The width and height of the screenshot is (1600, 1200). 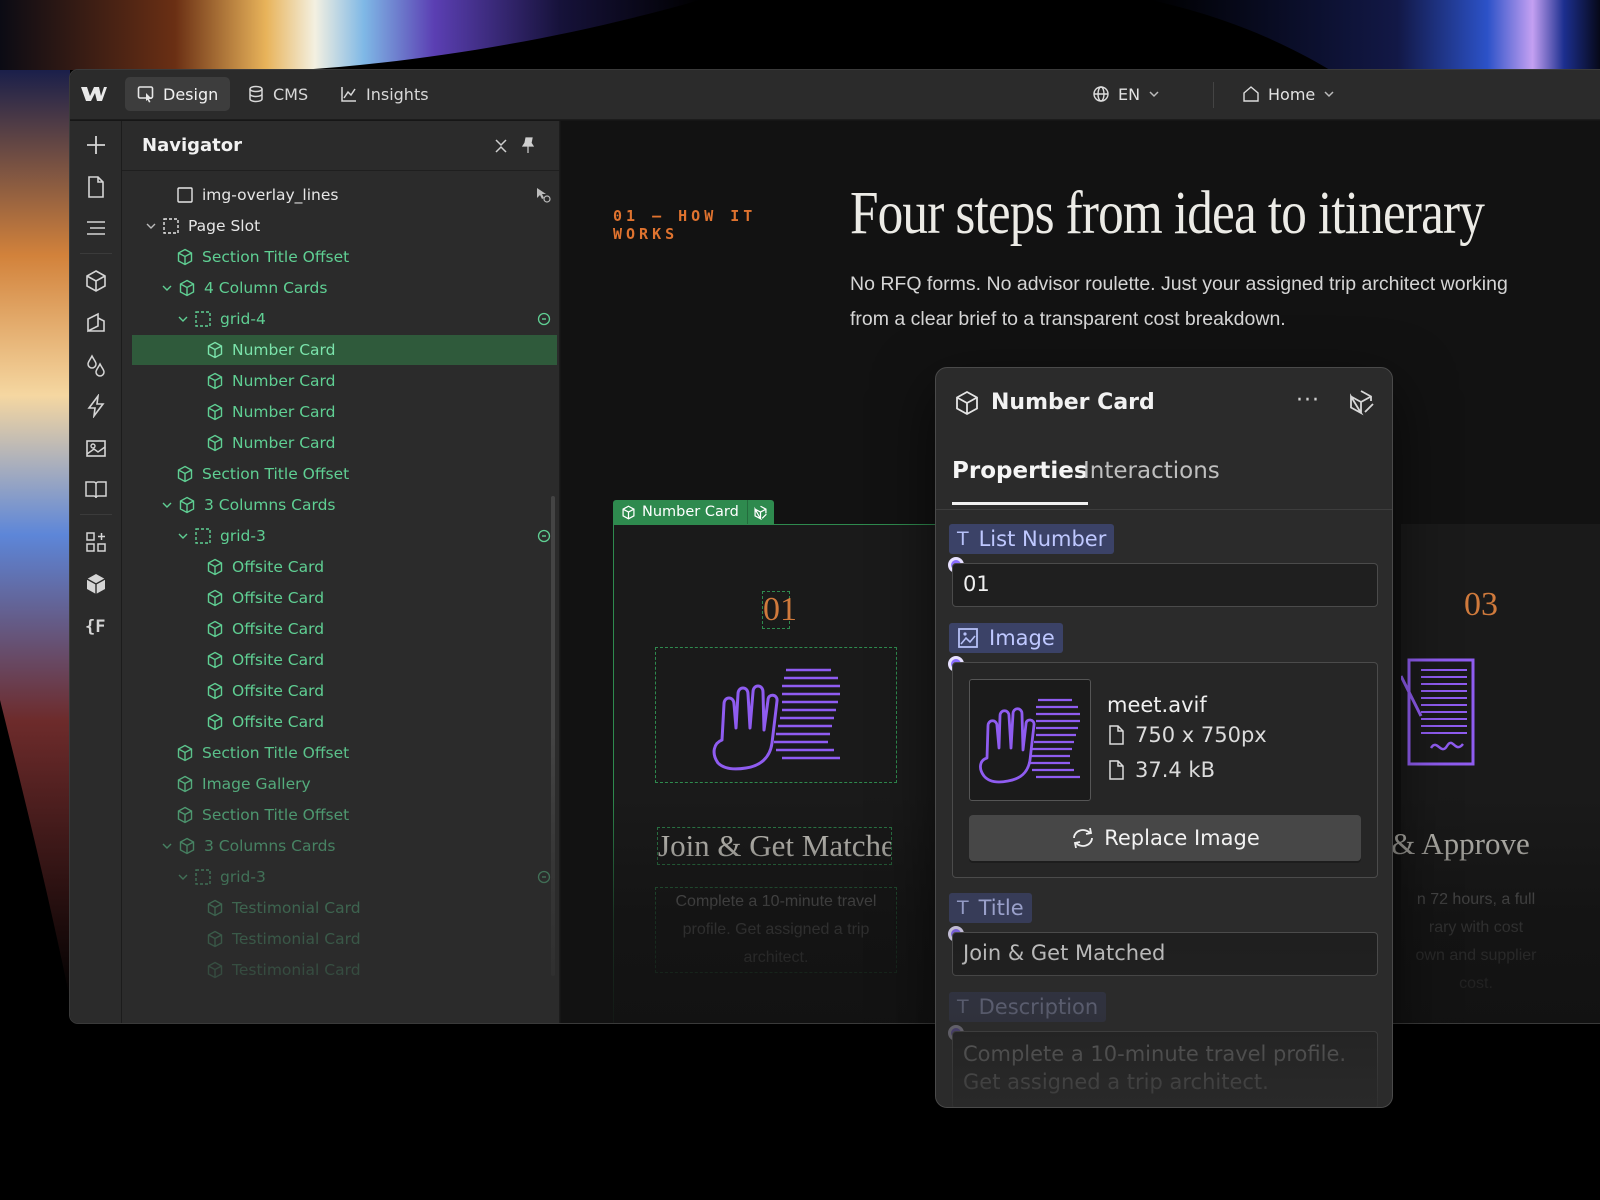 What do you see at coordinates (553, 736) in the screenshot?
I see `navigator-scrollbar` at bounding box center [553, 736].